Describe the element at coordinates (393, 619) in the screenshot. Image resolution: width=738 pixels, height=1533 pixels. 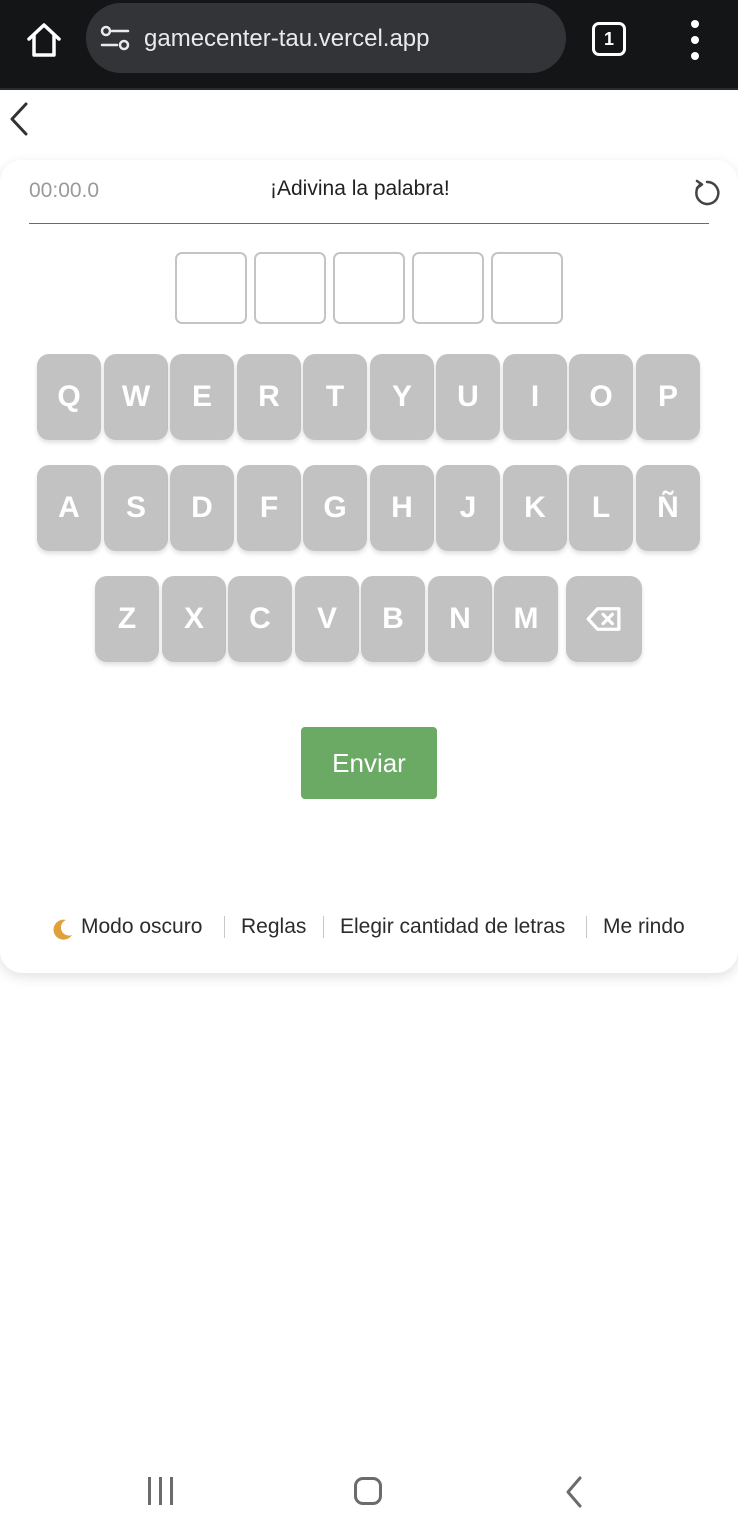
I see `key-b: B` at that location.